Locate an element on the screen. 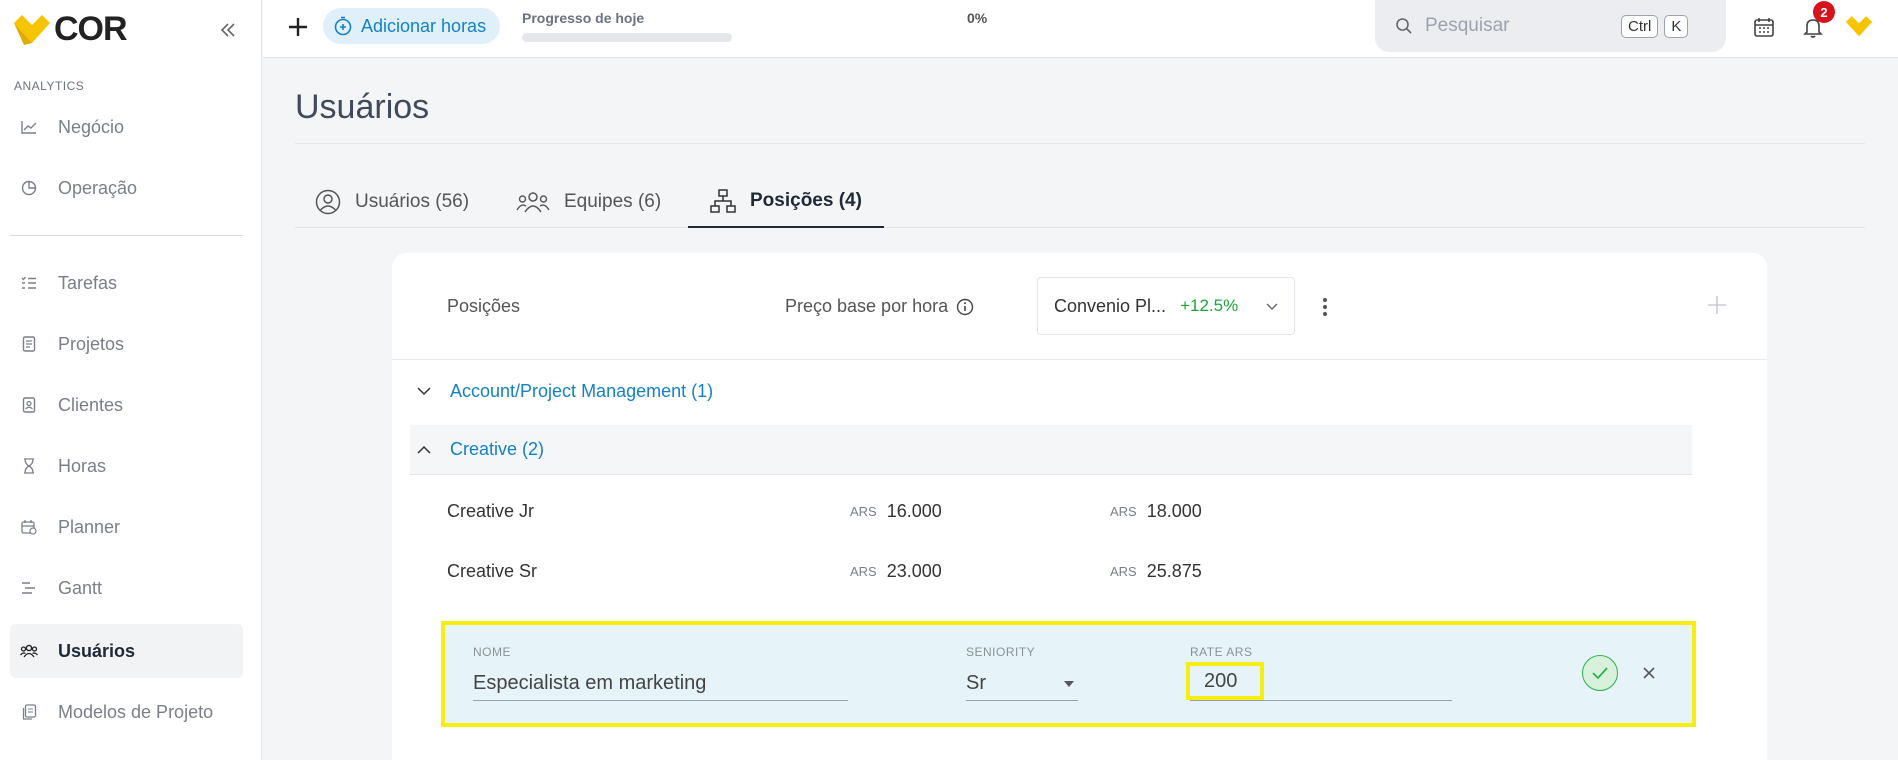 Image resolution: width=1898 pixels, height=760 pixels. agreement-price: ARS 25.875 is located at coordinates (1156, 571).